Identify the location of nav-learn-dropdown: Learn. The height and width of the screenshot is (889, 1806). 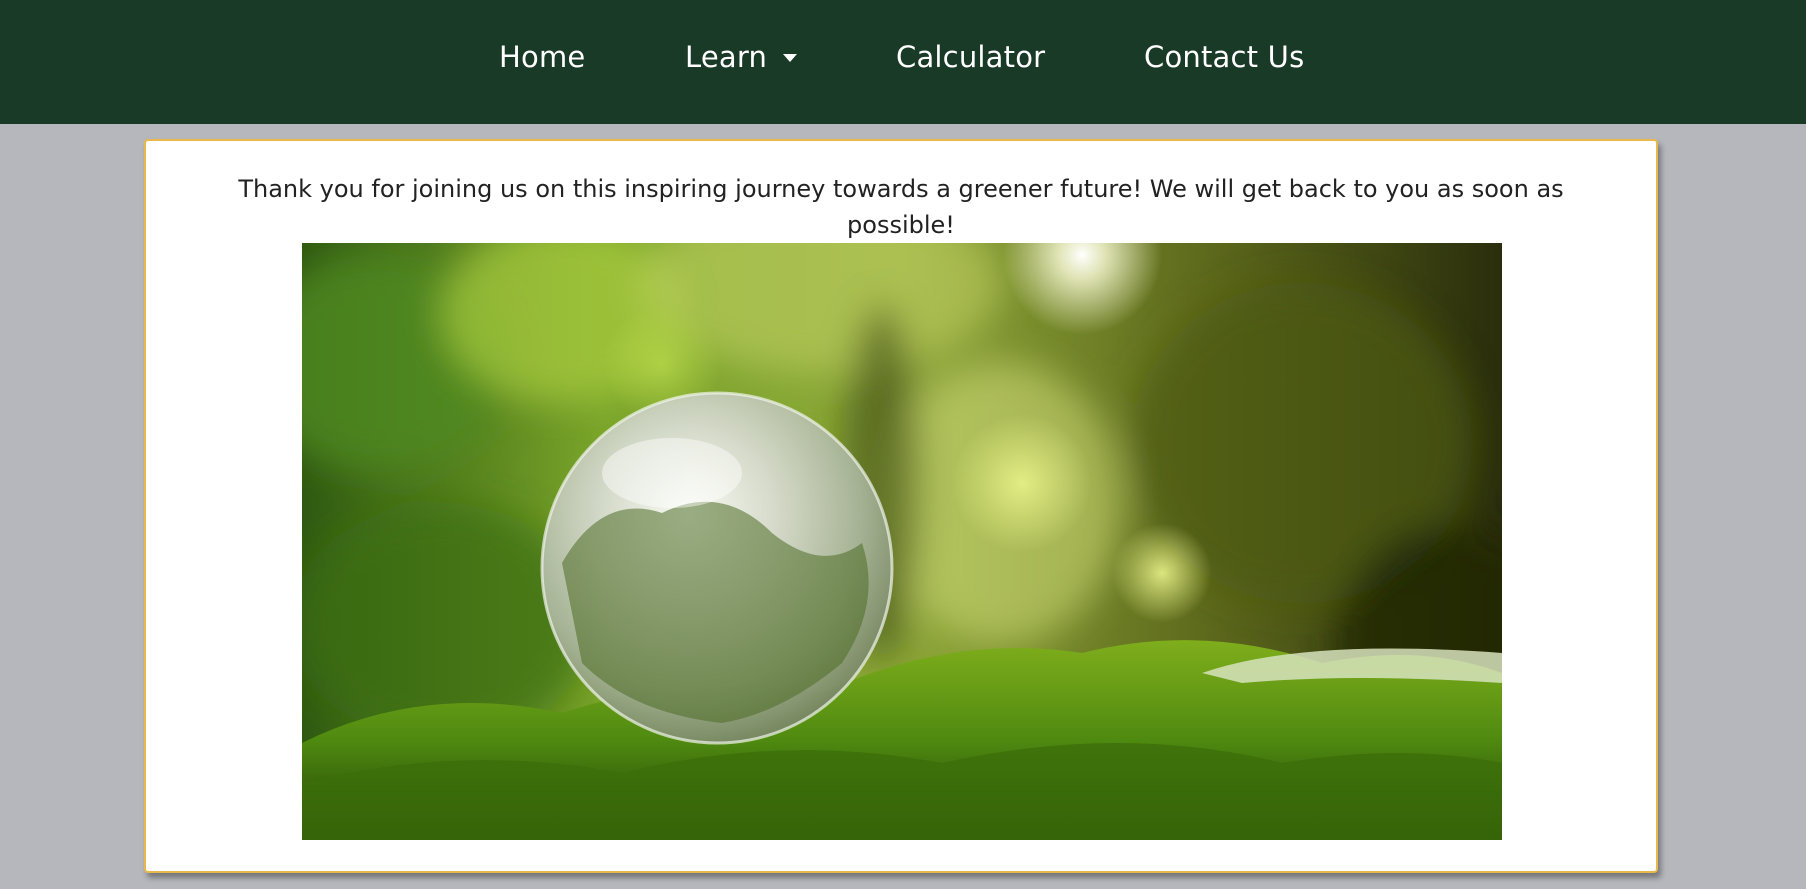
(741, 57).